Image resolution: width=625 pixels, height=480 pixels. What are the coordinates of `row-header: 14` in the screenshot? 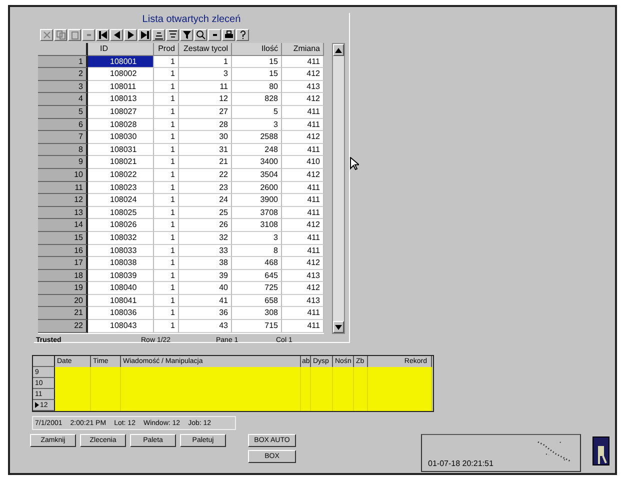 It's located at (63, 225).